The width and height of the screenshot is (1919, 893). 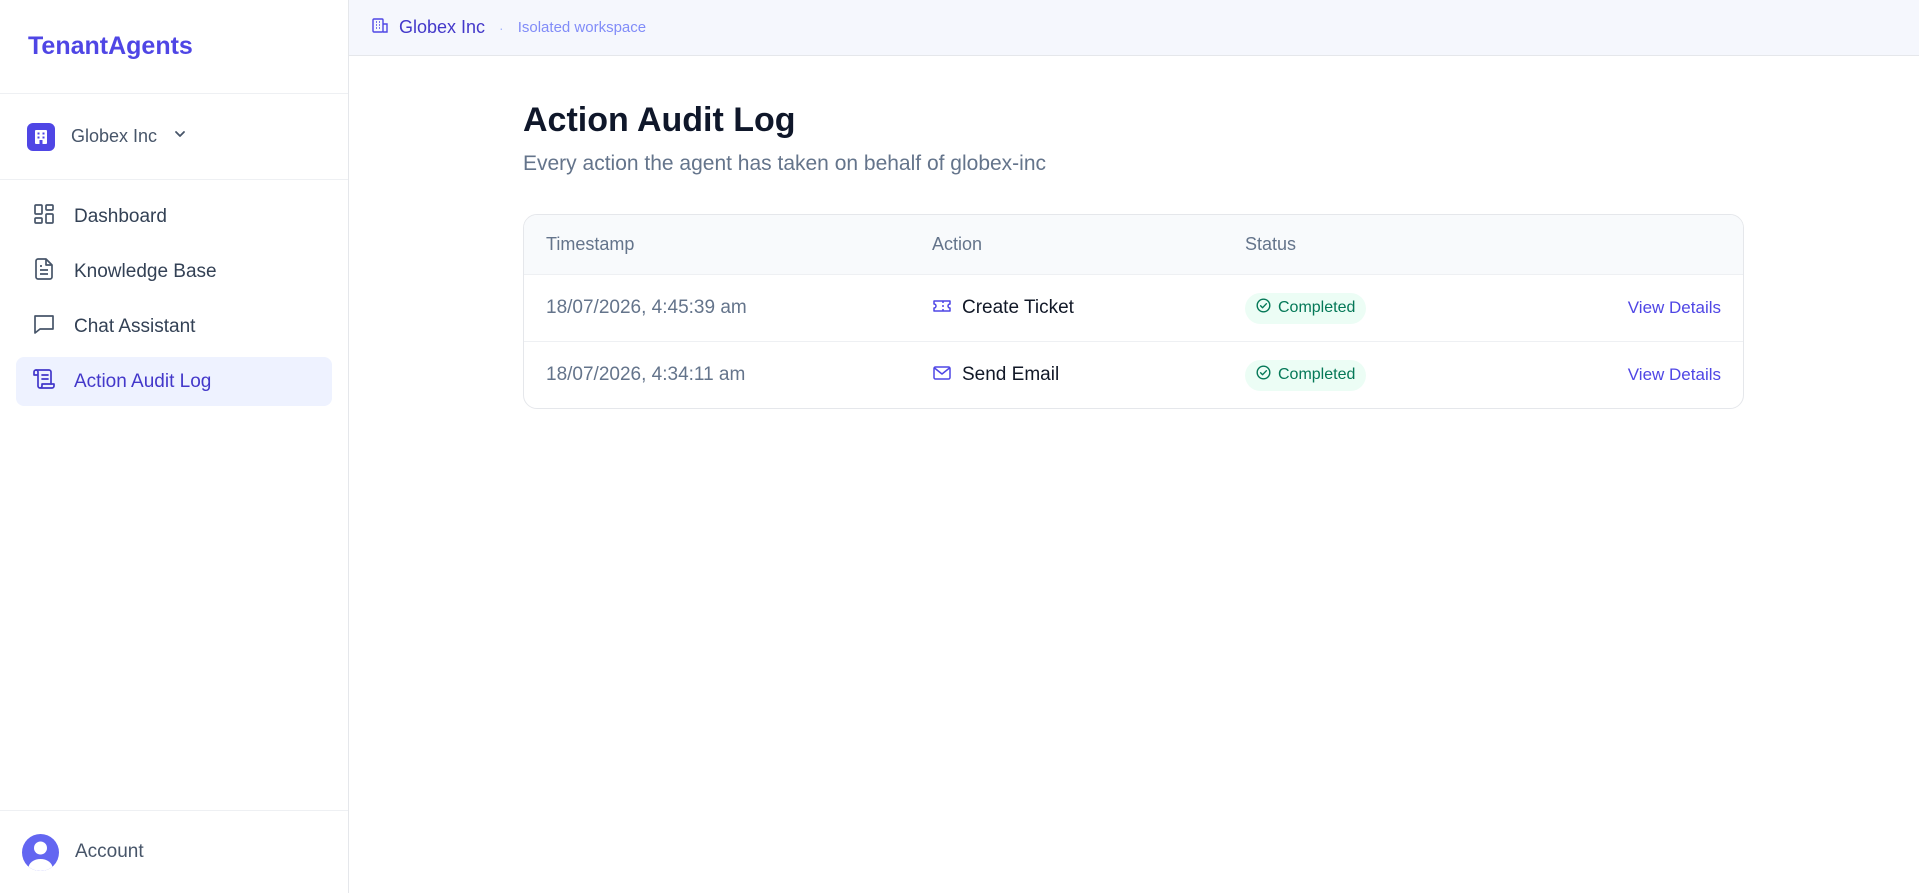 I want to click on scroll-log-icon, so click(x=44, y=382).